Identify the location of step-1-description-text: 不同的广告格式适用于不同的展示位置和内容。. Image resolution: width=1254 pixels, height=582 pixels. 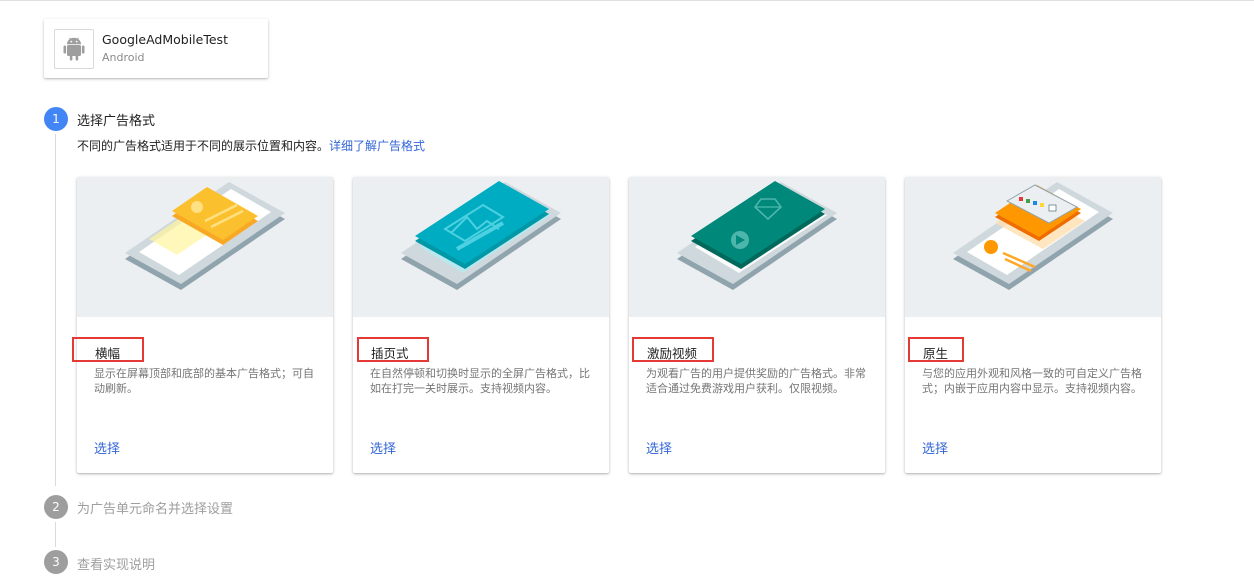
(203, 146).